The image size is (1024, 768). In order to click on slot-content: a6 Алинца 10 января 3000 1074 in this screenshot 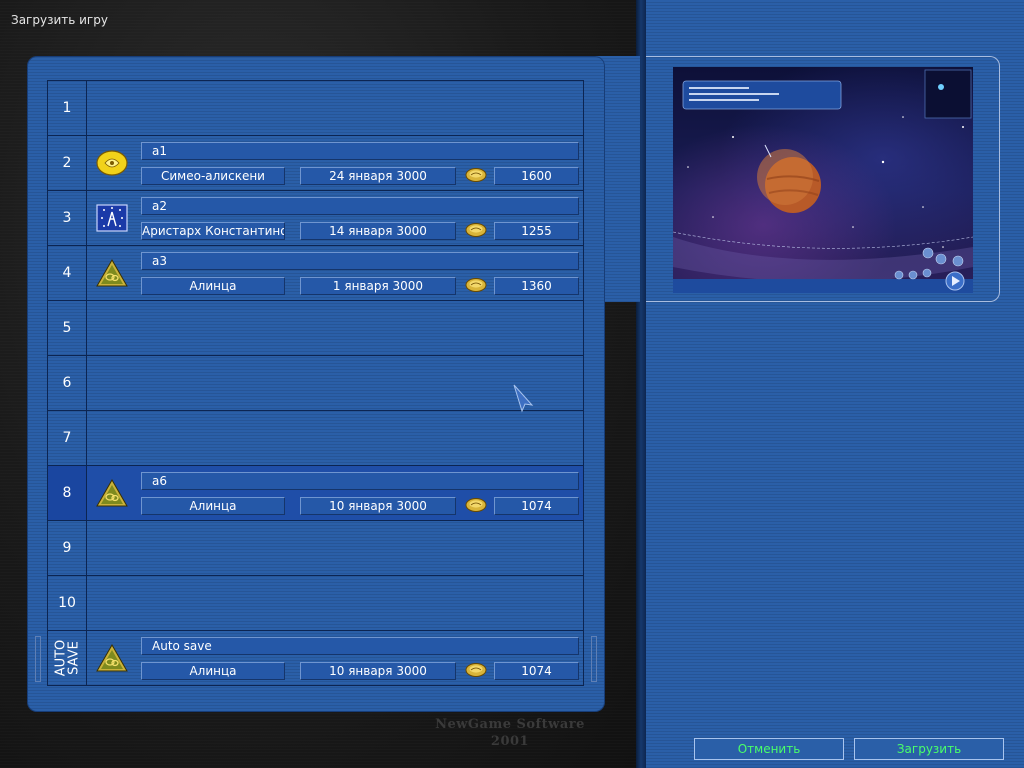, I will do `click(335, 493)`.